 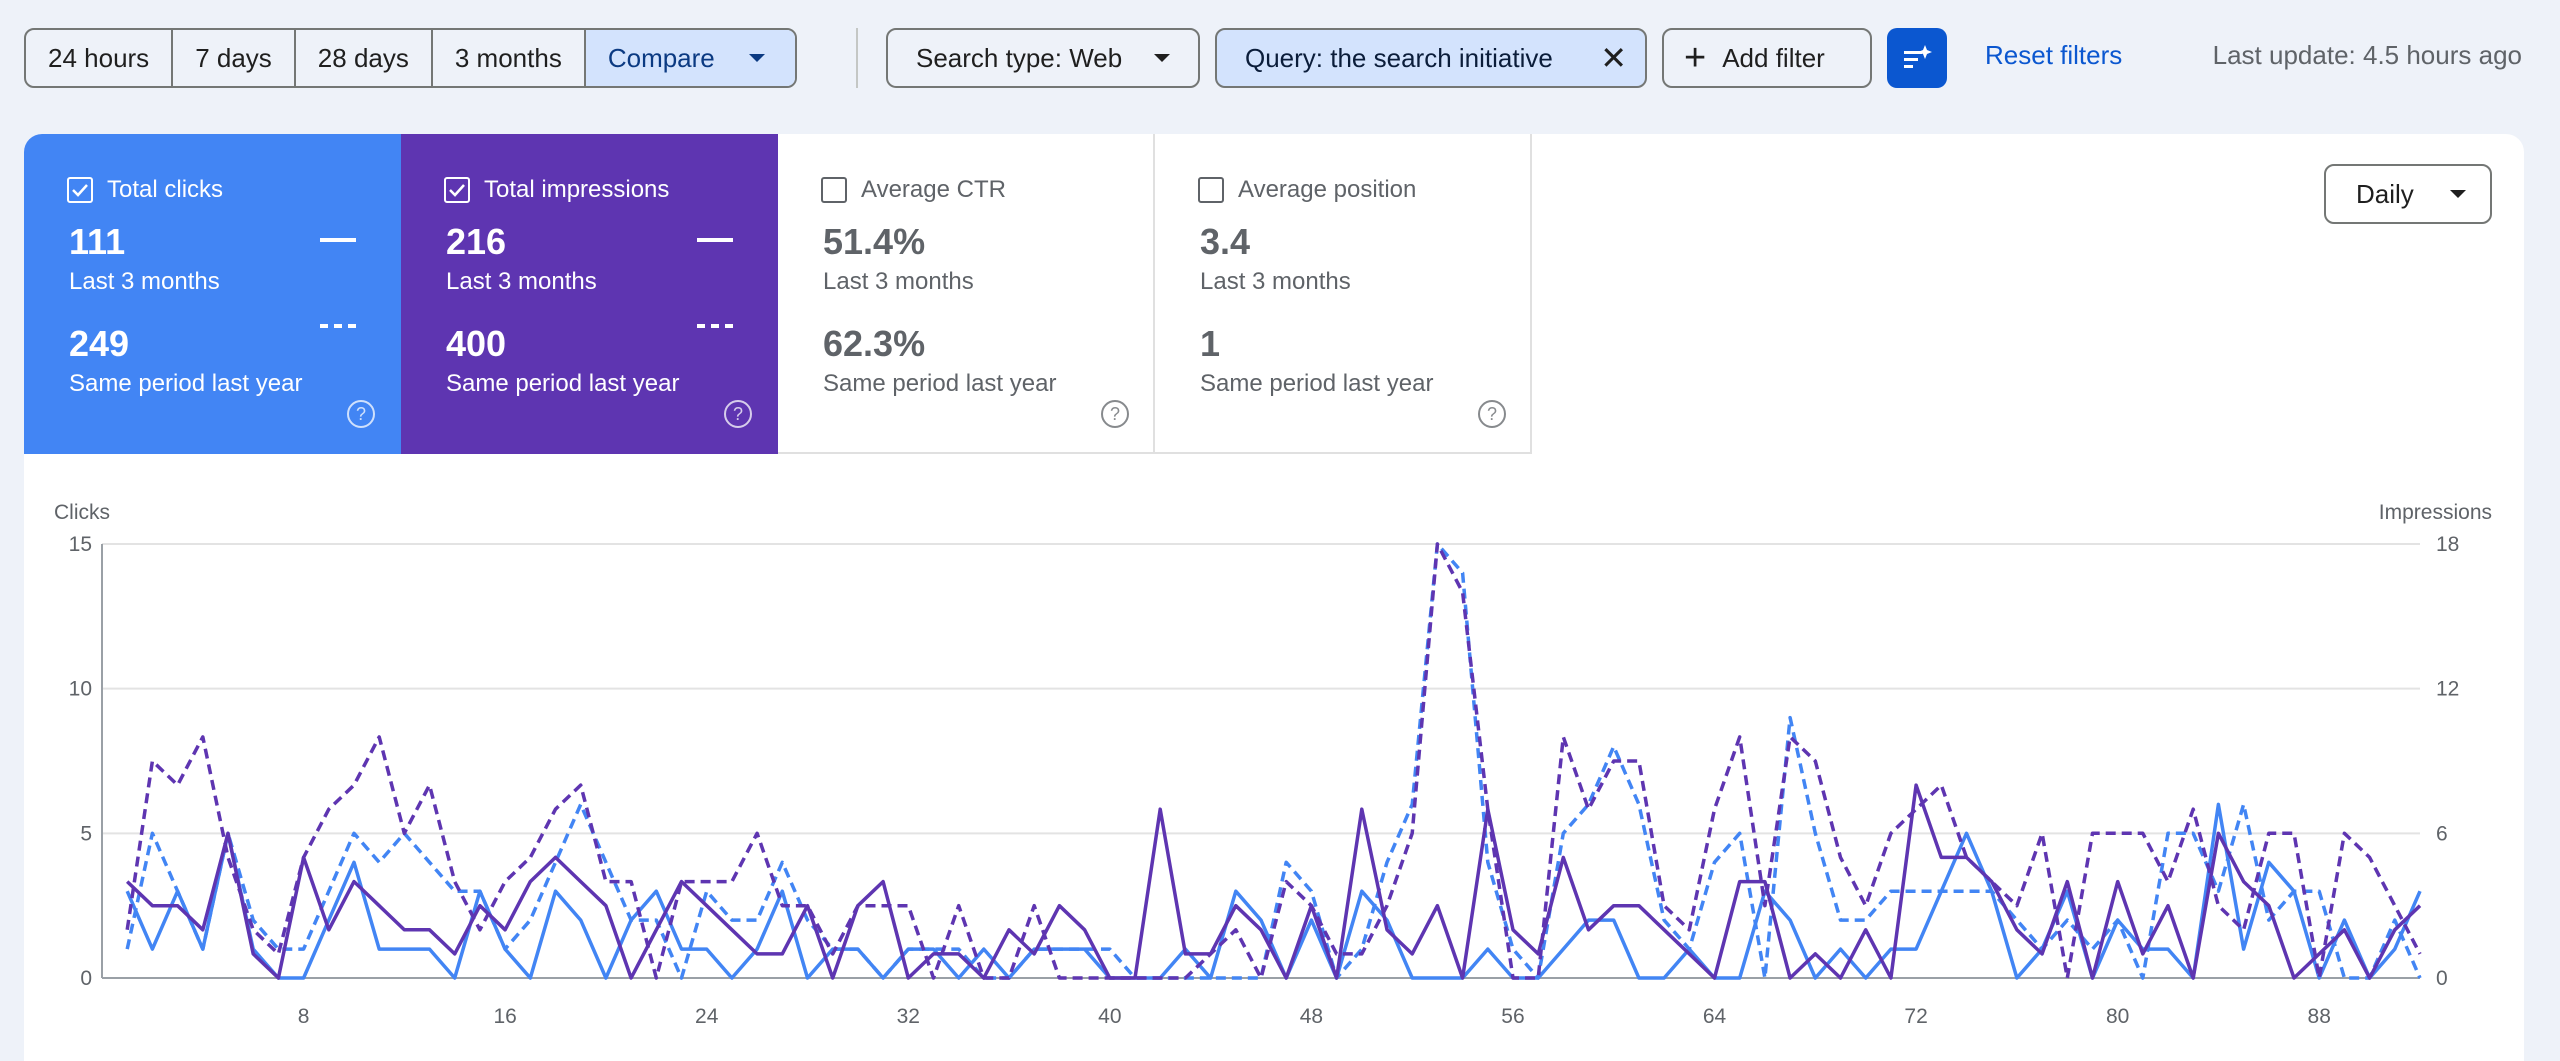 What do you see at coordinates (234, 58) in the screenshot?
I see `range-7-days: 7 days` at bounding box center [234, 58].